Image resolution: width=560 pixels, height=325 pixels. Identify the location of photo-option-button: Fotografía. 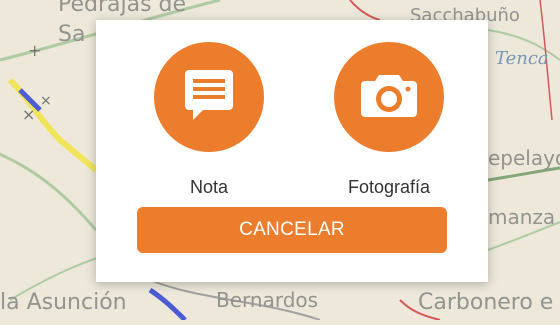
(389, 127).